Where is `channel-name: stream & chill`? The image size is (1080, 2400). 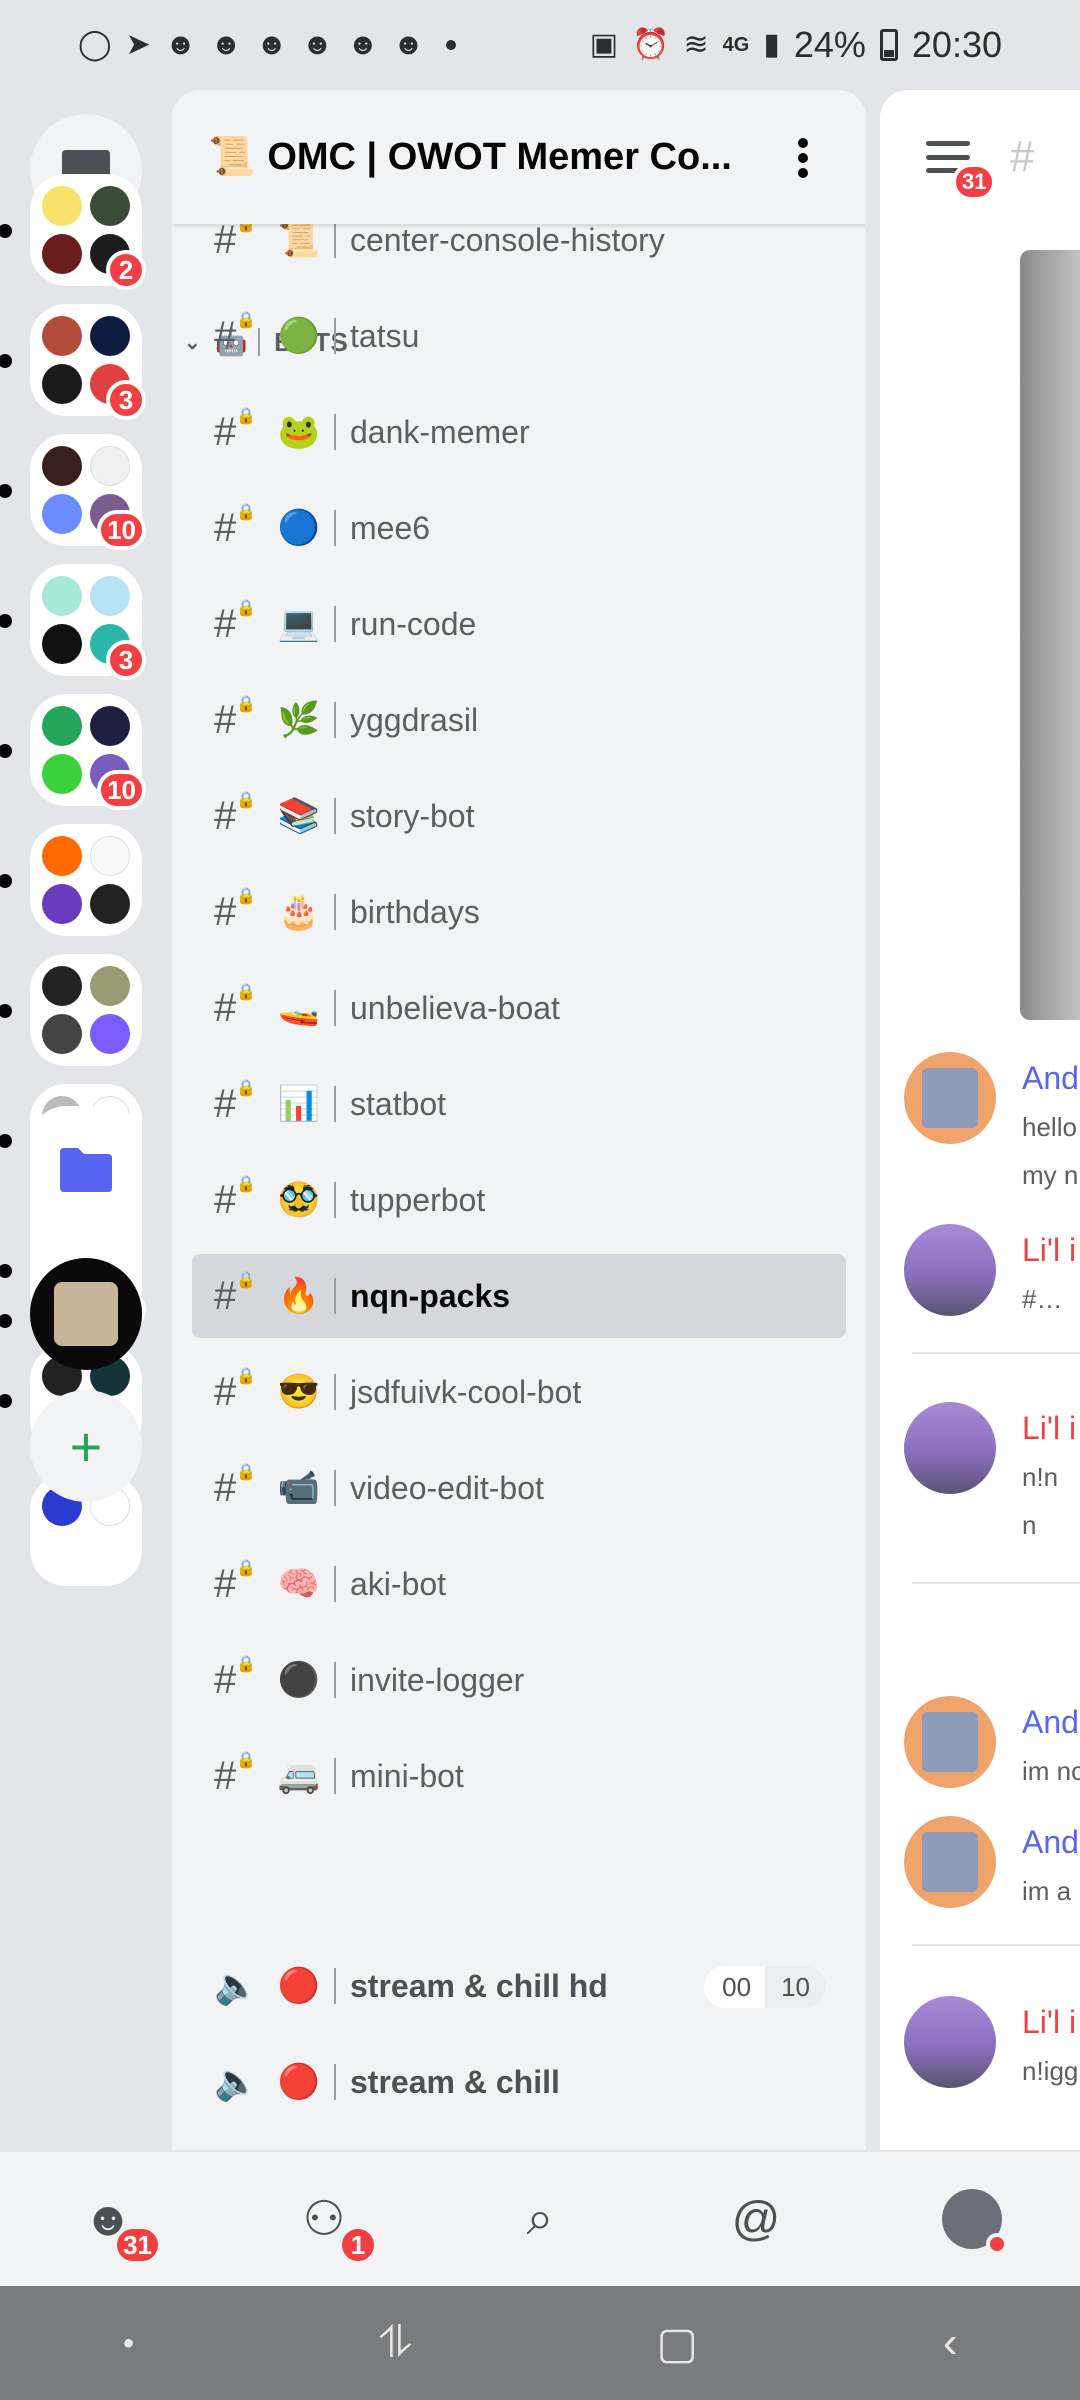 channel-name: stream & chill is located at coordinates (455, 2081).